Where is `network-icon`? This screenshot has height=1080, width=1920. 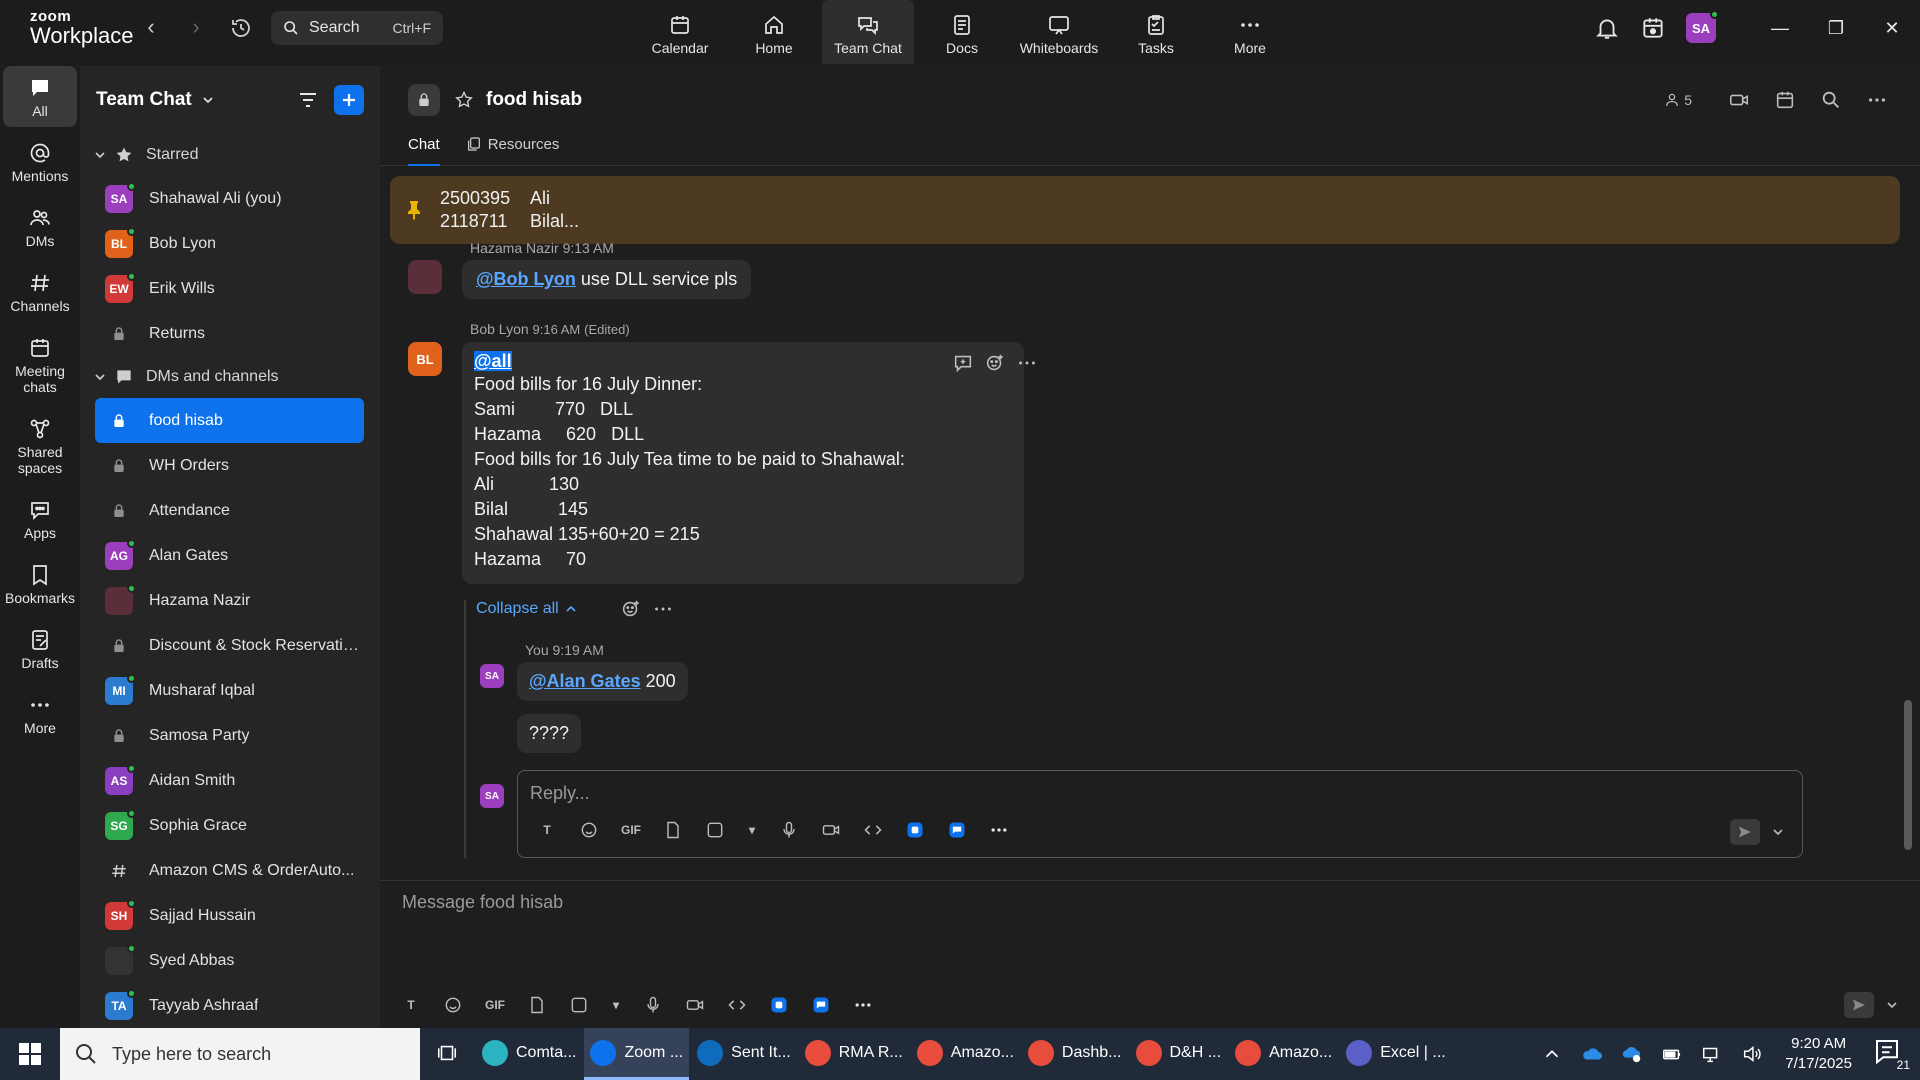
network-icon is located at coordinates (1712, 1054).